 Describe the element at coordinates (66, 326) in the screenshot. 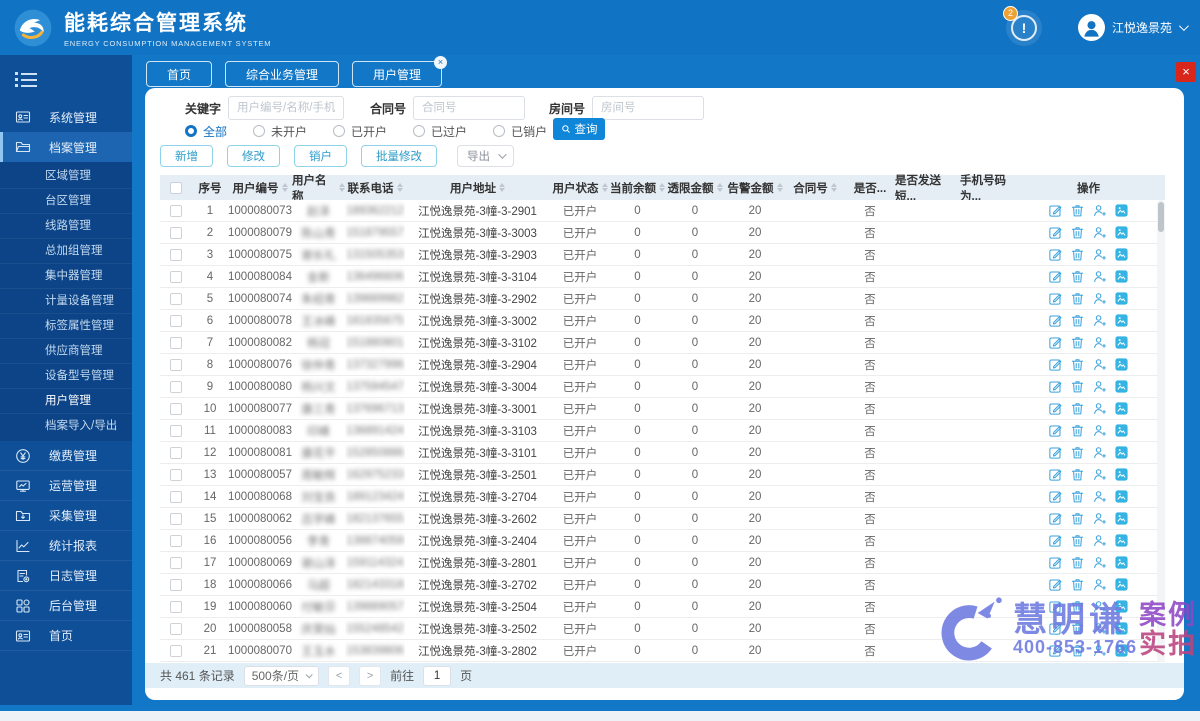

I see `submenu-item: 标签属性管理` at that location.